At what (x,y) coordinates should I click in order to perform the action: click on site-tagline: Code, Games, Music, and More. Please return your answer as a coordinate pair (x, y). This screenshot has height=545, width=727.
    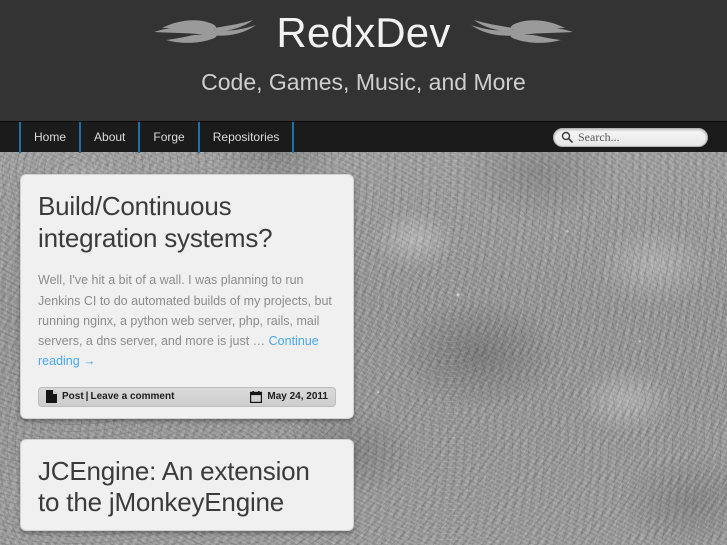
    Looking at the image, I should click on (363, 82).